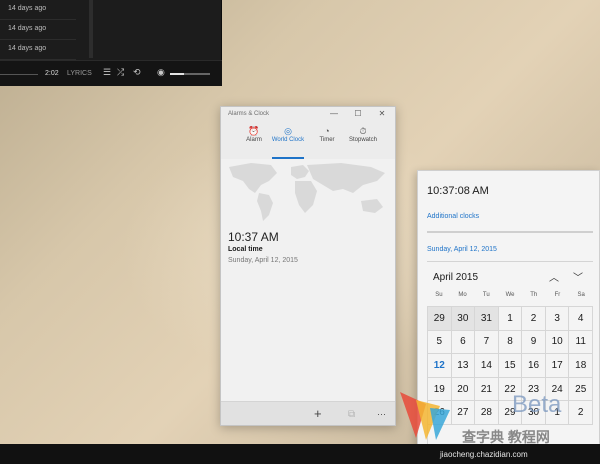  Describe the element at coordinates (486, 295) in the screenshot. I see `weekday-label: Tu` at that location.